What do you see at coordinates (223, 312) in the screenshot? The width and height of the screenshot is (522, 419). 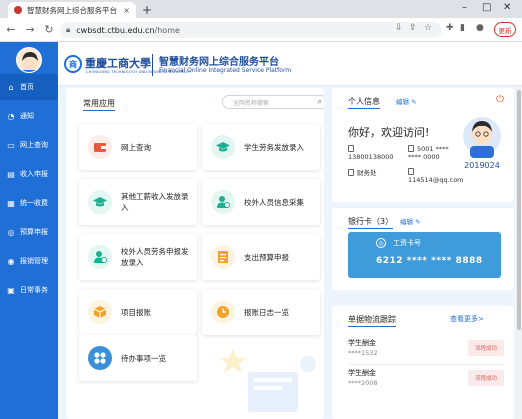 I see `clock-icon` at bounding box center [223, 312].